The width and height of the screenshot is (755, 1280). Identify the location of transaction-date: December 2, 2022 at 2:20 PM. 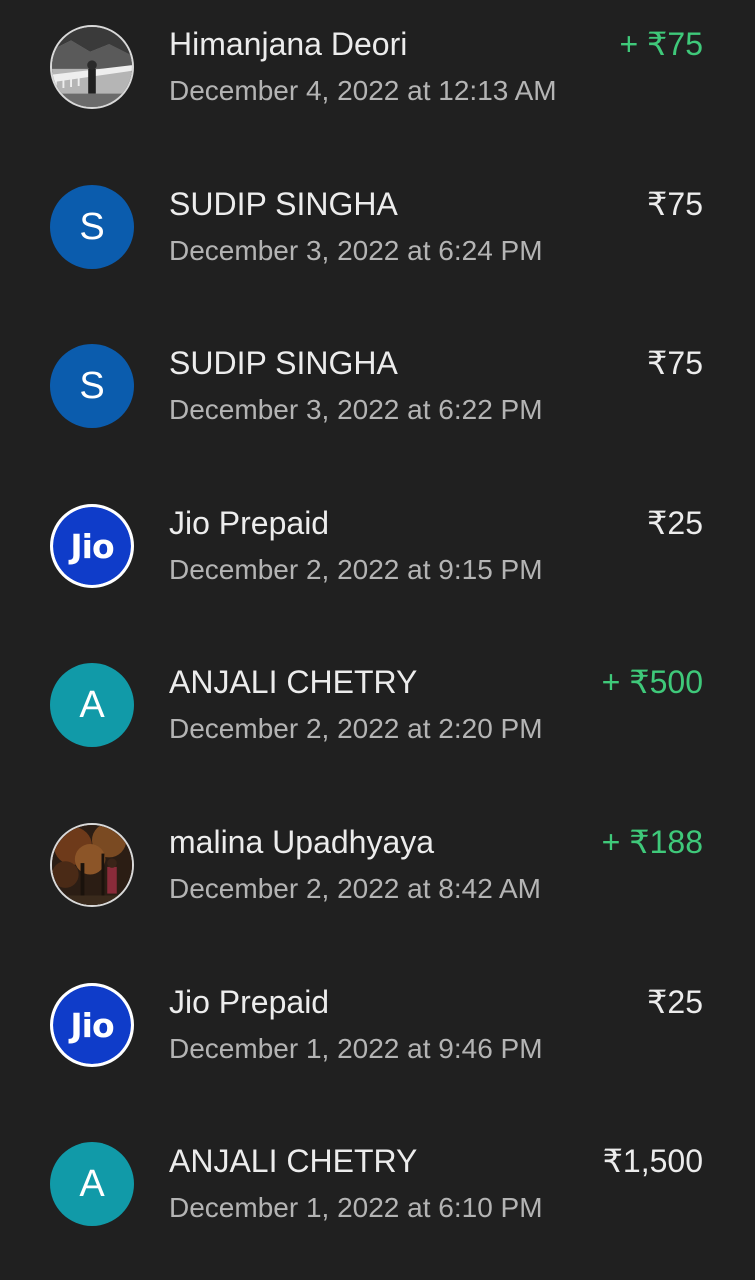
(356, 728).